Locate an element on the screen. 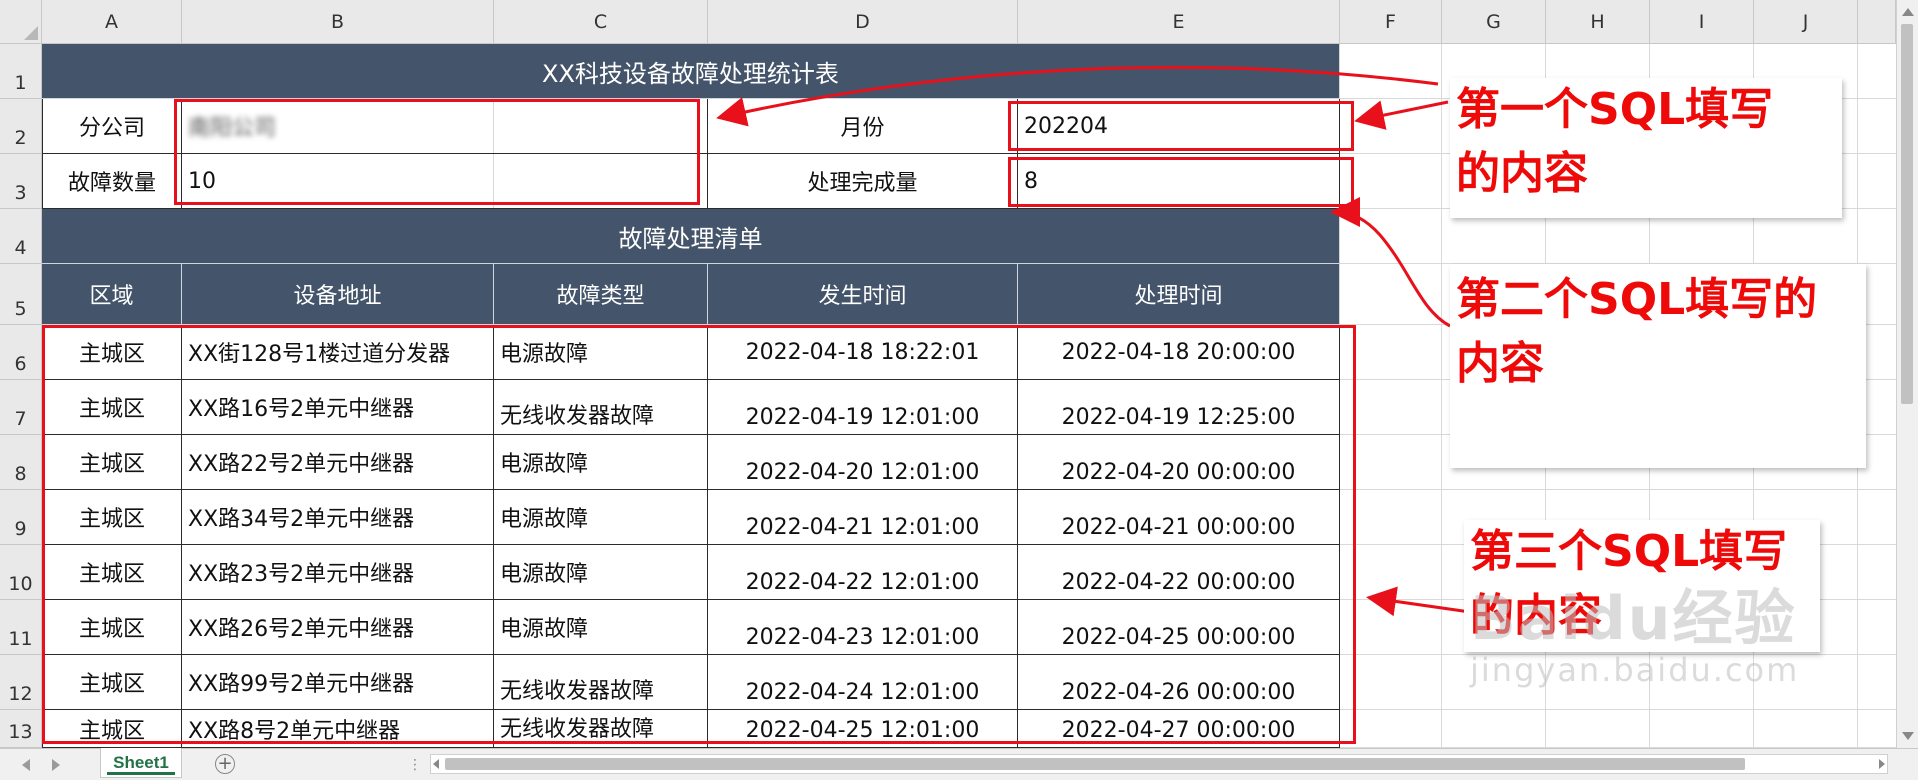  annotation-third-text: 第三个SQL填写的内容 is located at coordinates (1629, 583).